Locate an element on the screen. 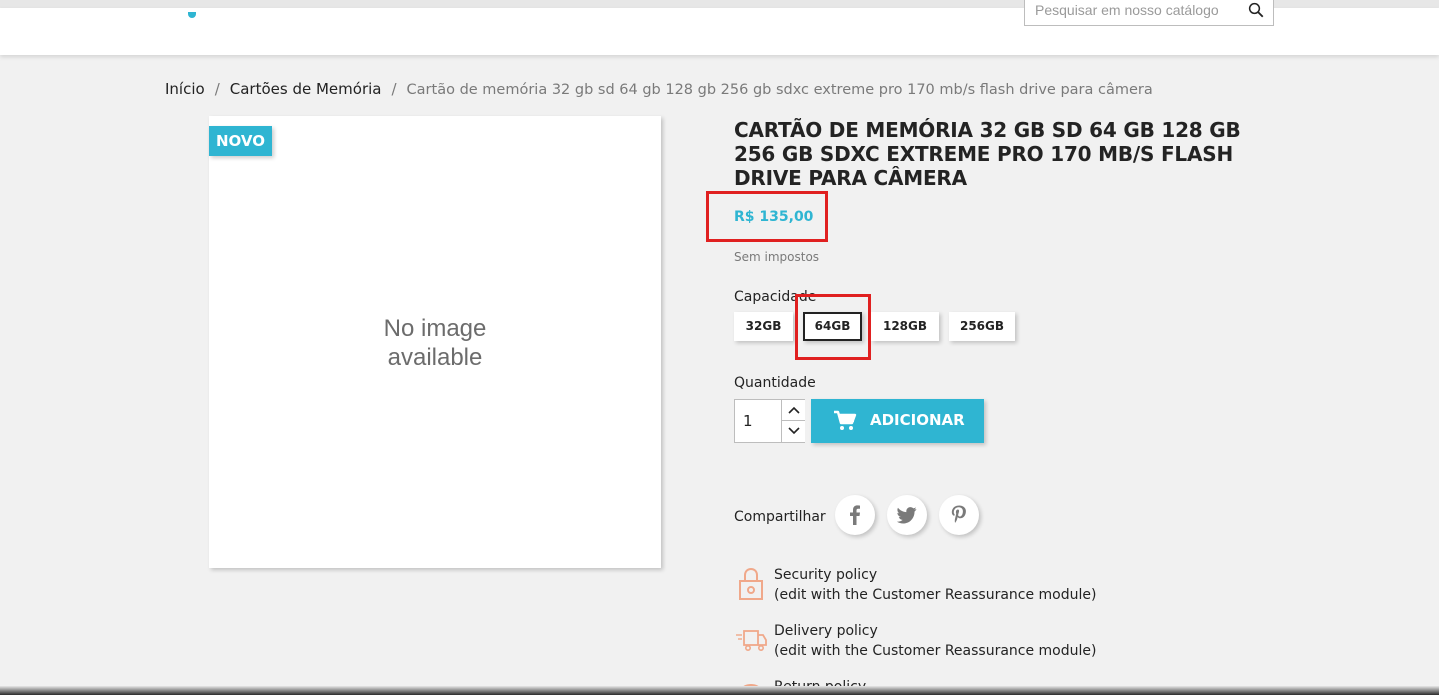 The width and height of the screenshot is (1439, 695). site-header: Pesquisar em nosso catálogo is located at coordinates (719, 27).